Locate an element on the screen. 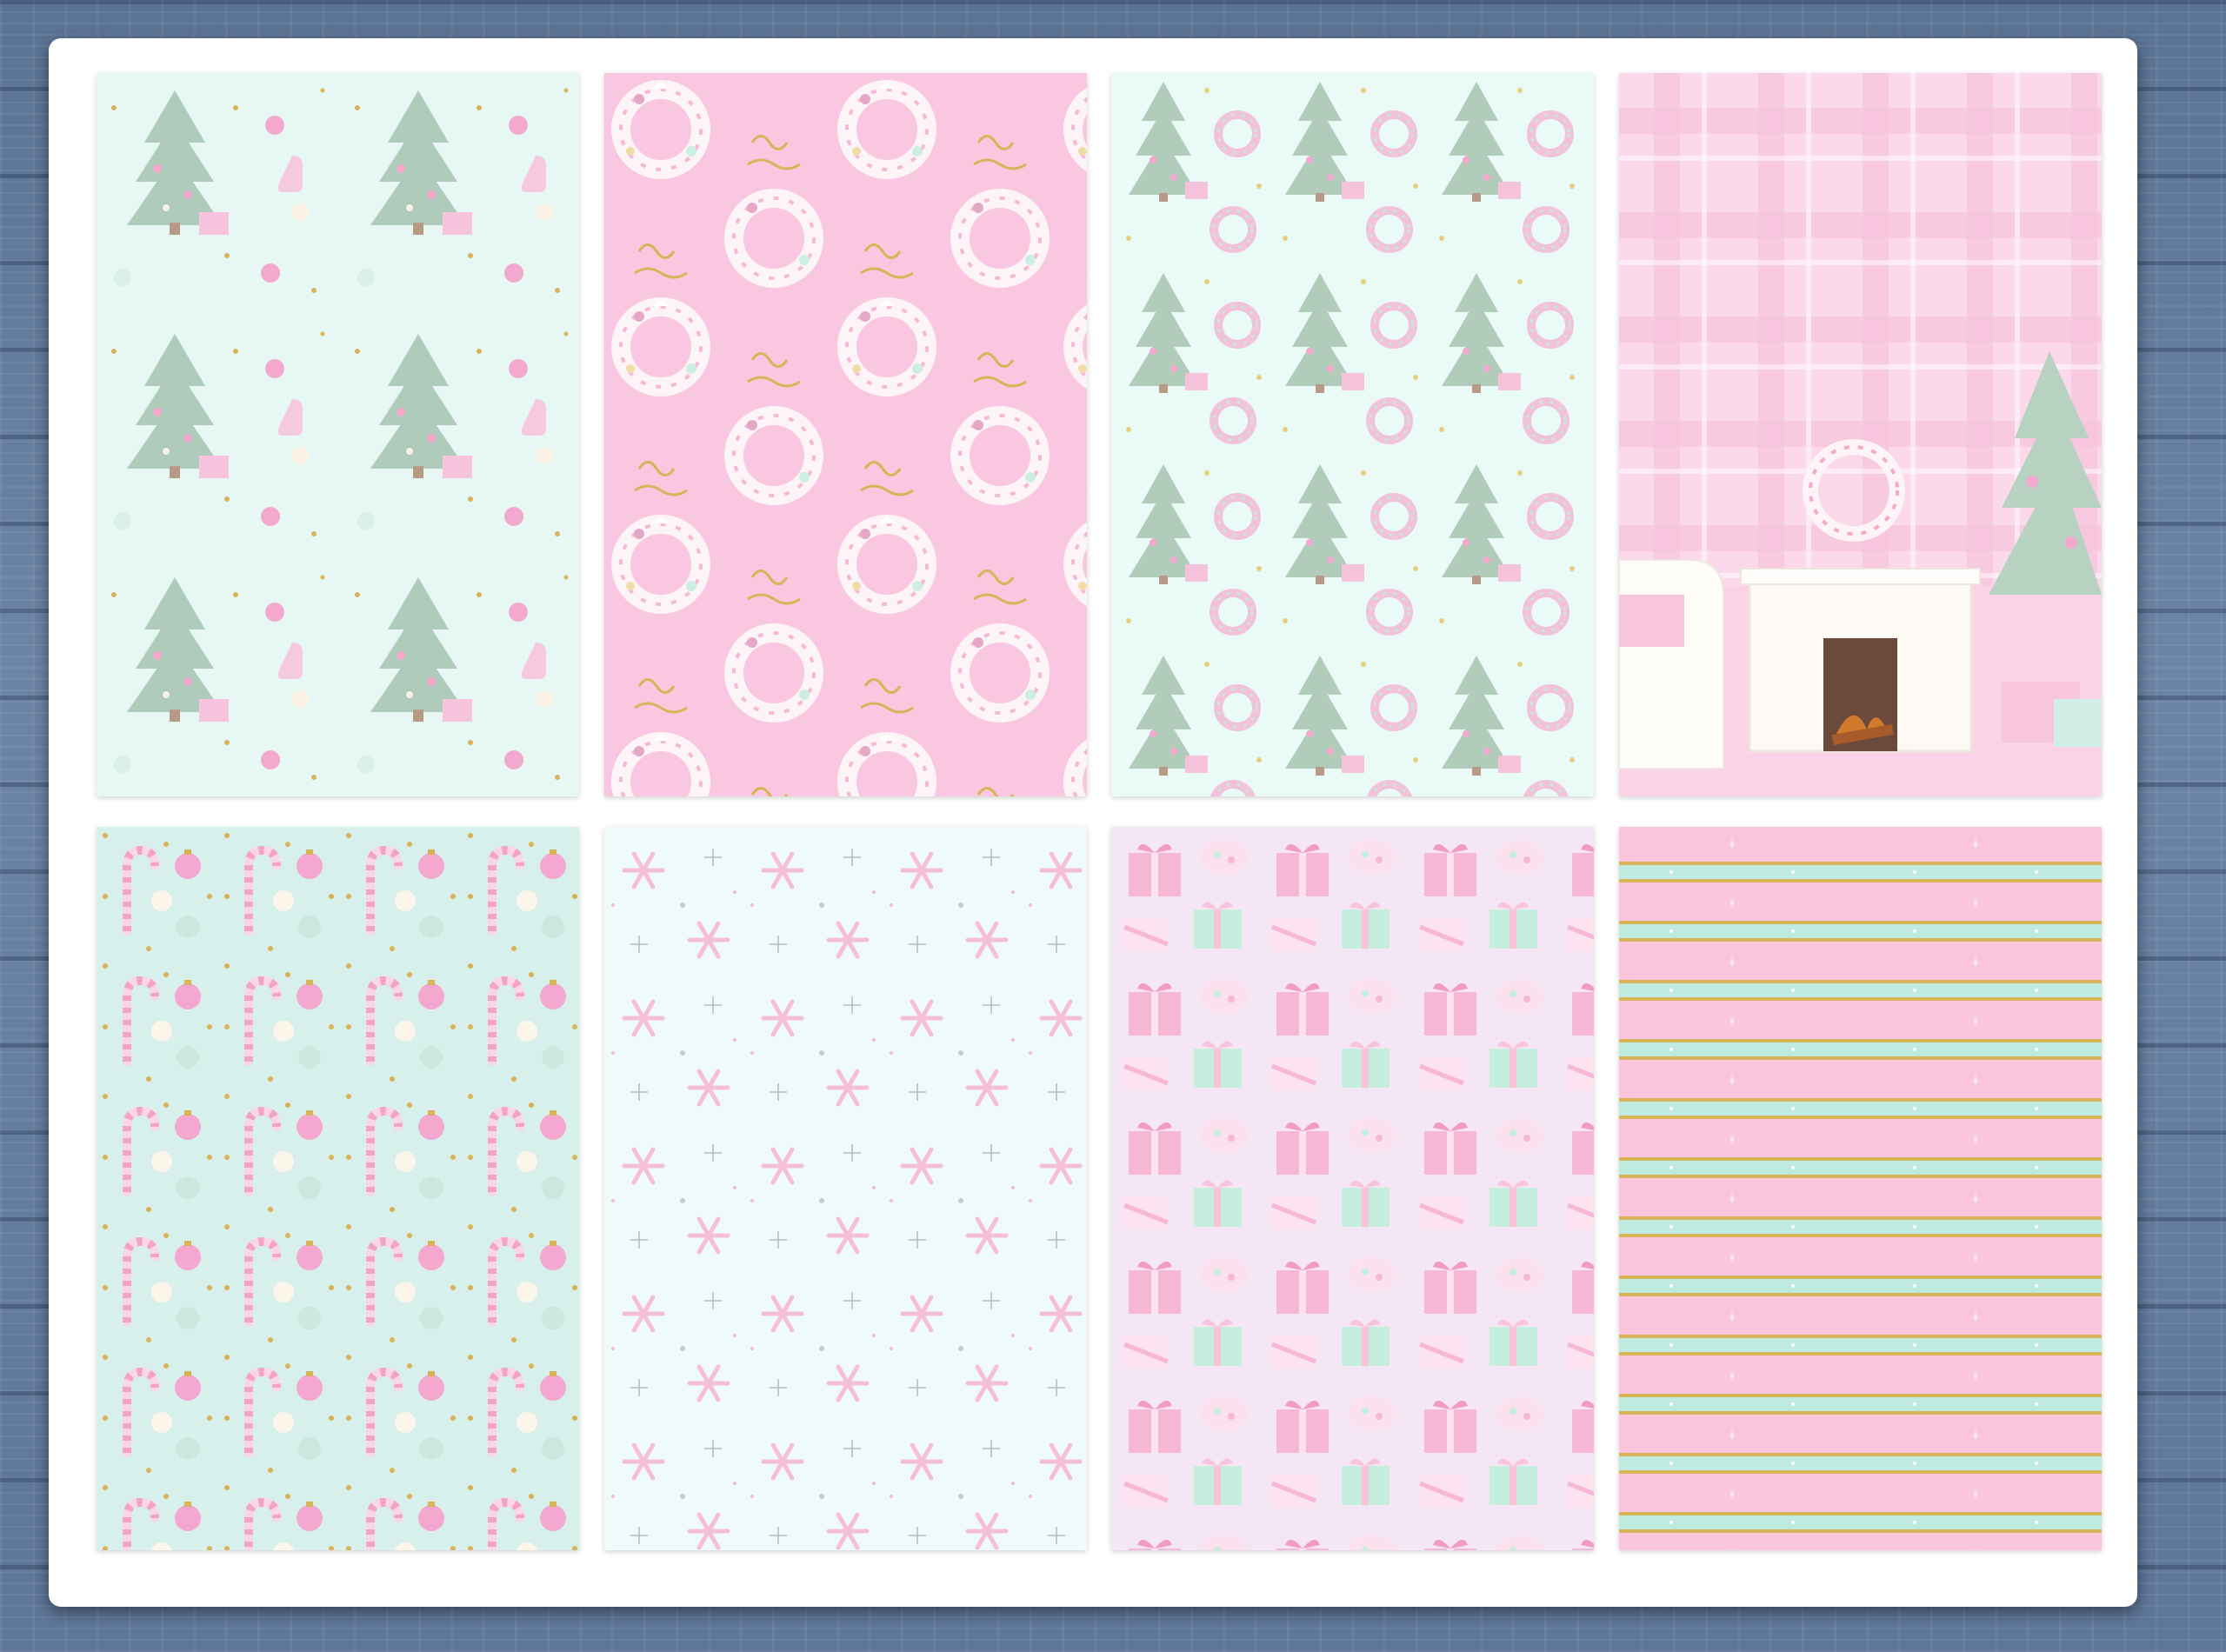 The image size is (2226, 1652). paper-christmas-tree-pattern is located at coordinates (338, 434).